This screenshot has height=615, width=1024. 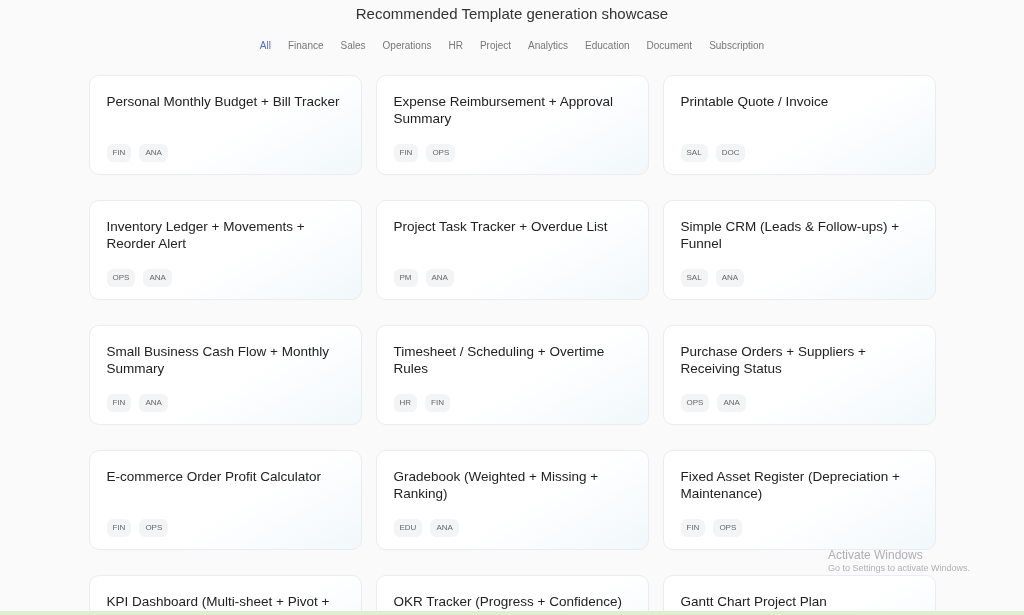 What do you see at coordinates (548, 46) in the screenshot?
I see `category-tab: Analytics` at bounding box center [548, 46].